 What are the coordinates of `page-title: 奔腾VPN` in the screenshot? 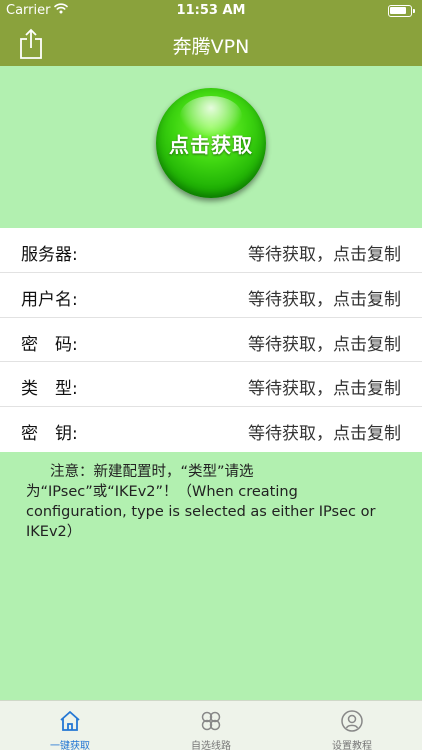 It's located at (211, 47).